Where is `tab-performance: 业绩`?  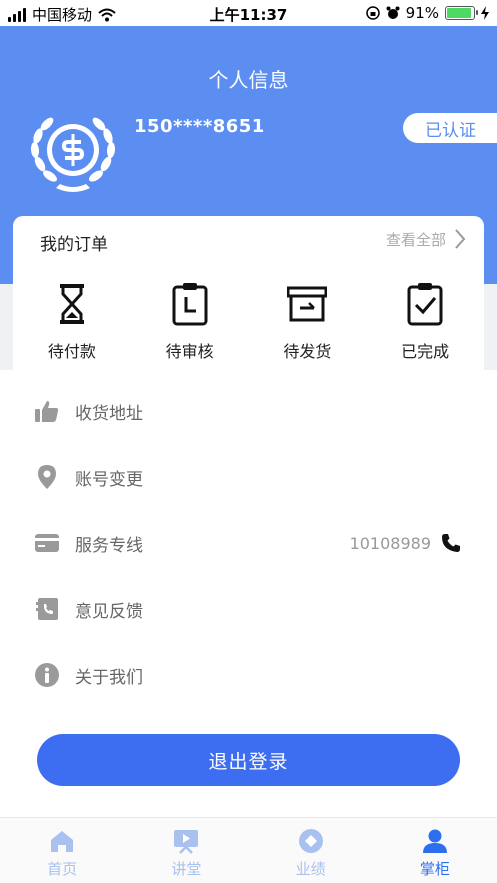
tab-performance: 业绩 is located at coordinates (311, 850).